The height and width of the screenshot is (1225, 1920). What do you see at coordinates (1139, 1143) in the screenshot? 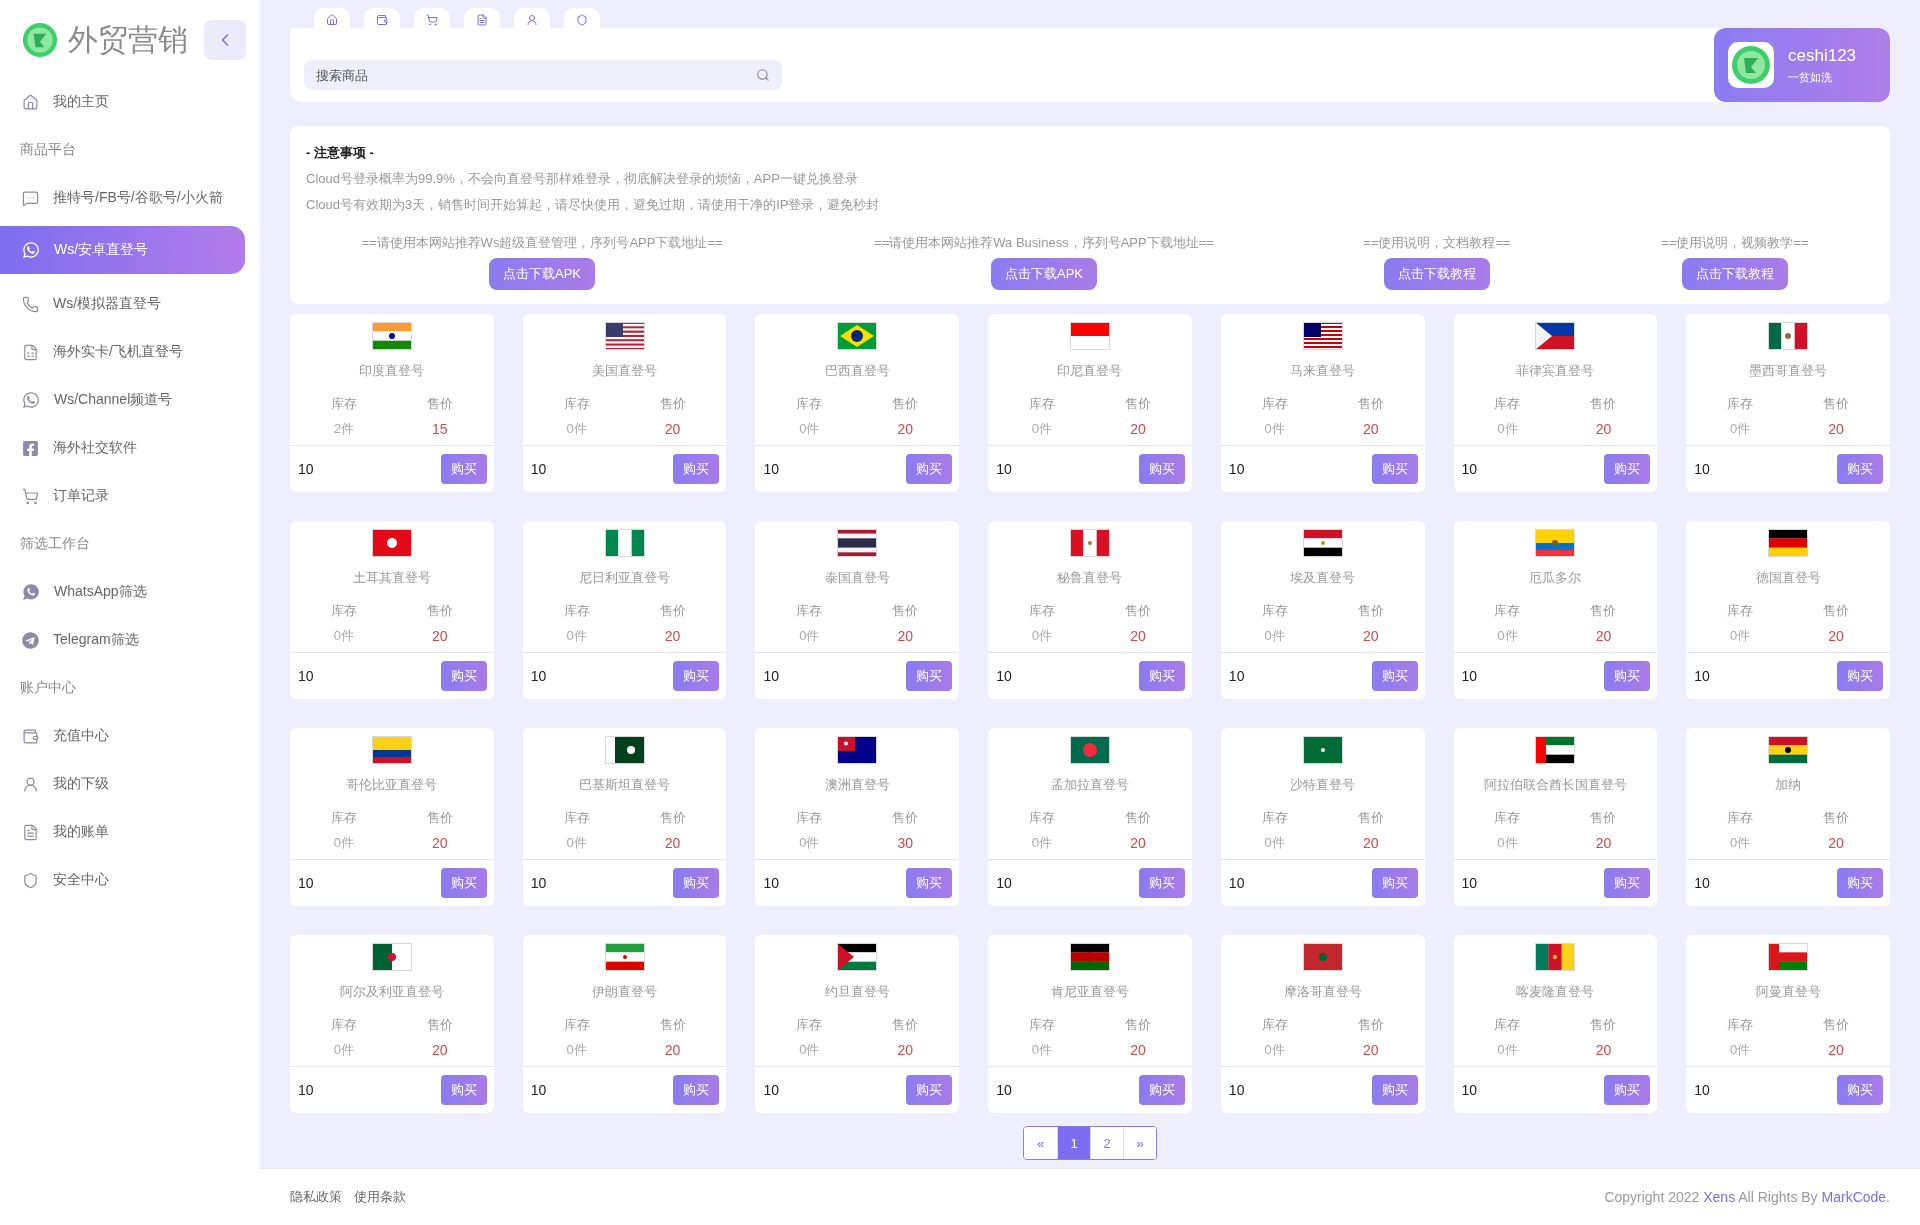
I see `page-button: »` at bounding box center [1139, 1143].